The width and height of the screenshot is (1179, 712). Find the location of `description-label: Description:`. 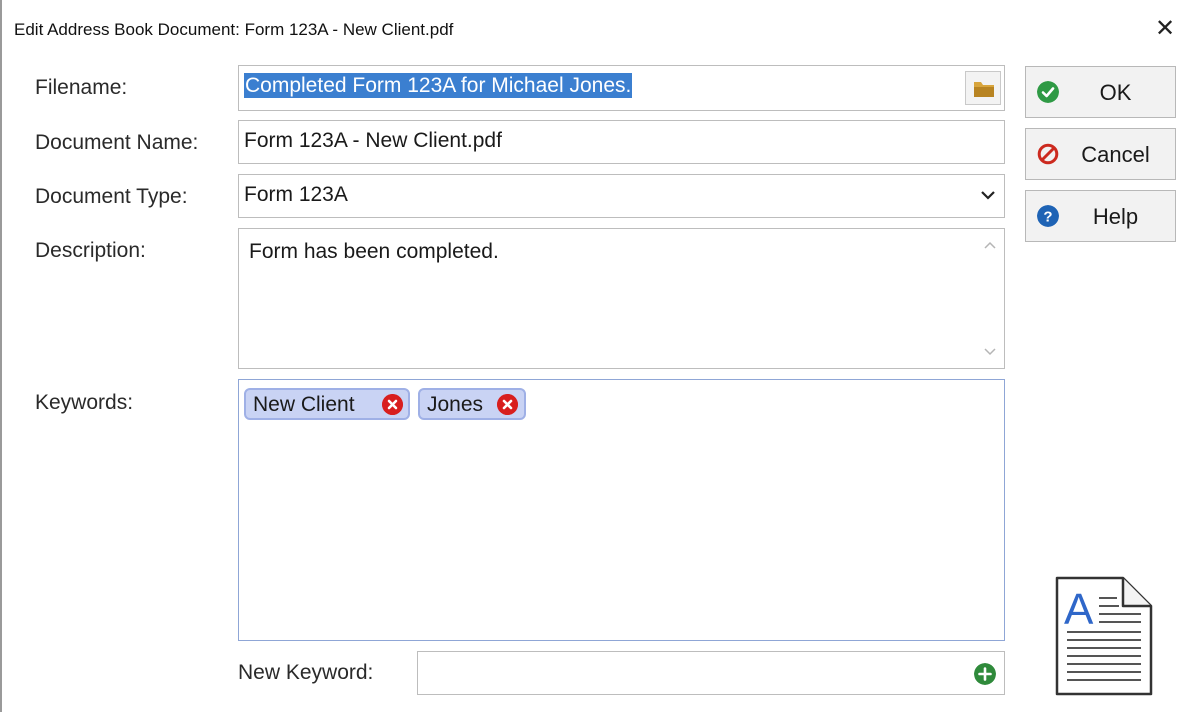

description-label: Description: is located at coordinates (90, 250).